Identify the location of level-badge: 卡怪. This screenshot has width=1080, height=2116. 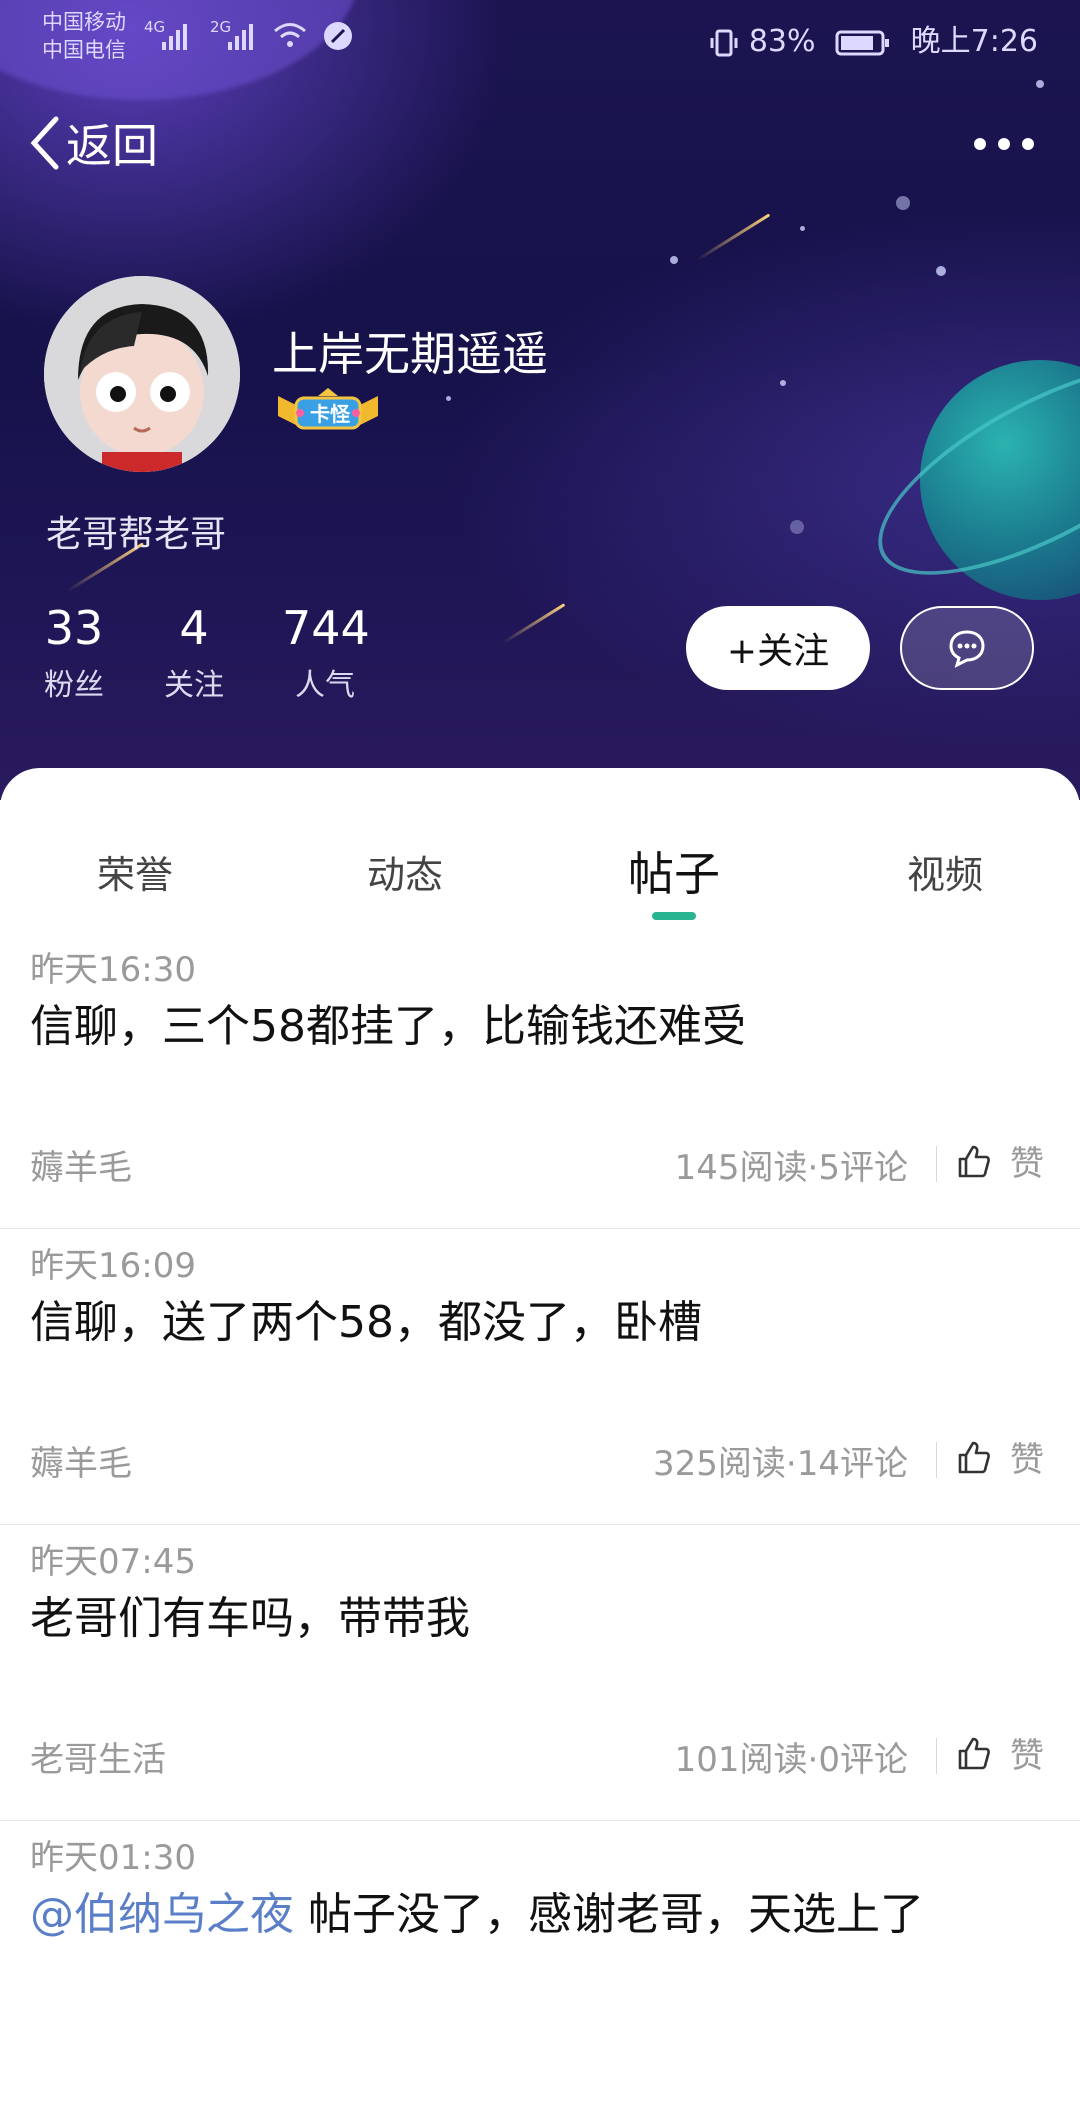
(328, 411).